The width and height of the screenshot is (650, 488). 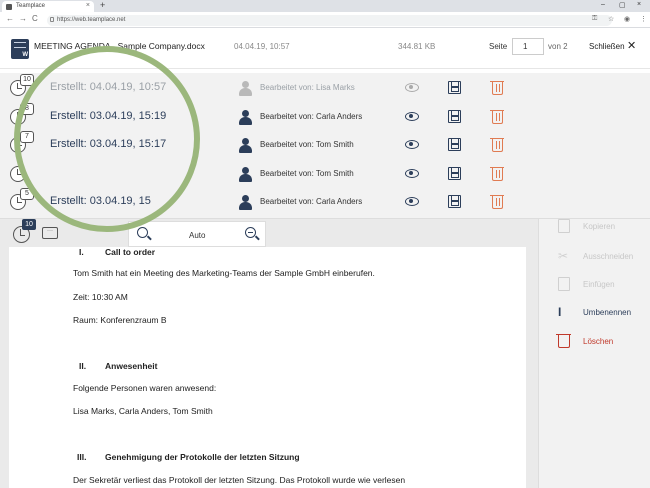 I want to click on cut-label: Ausschneiden, so click(x=608, y=256).